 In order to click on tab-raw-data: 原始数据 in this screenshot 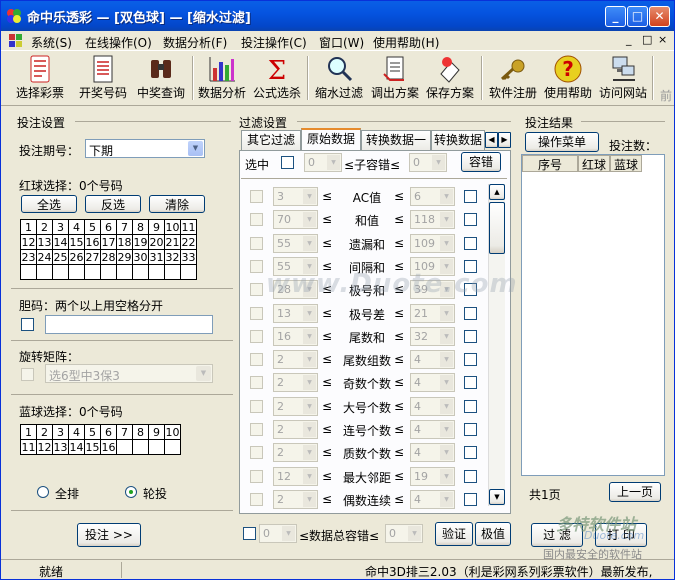, I will do `click(331, 139)`.